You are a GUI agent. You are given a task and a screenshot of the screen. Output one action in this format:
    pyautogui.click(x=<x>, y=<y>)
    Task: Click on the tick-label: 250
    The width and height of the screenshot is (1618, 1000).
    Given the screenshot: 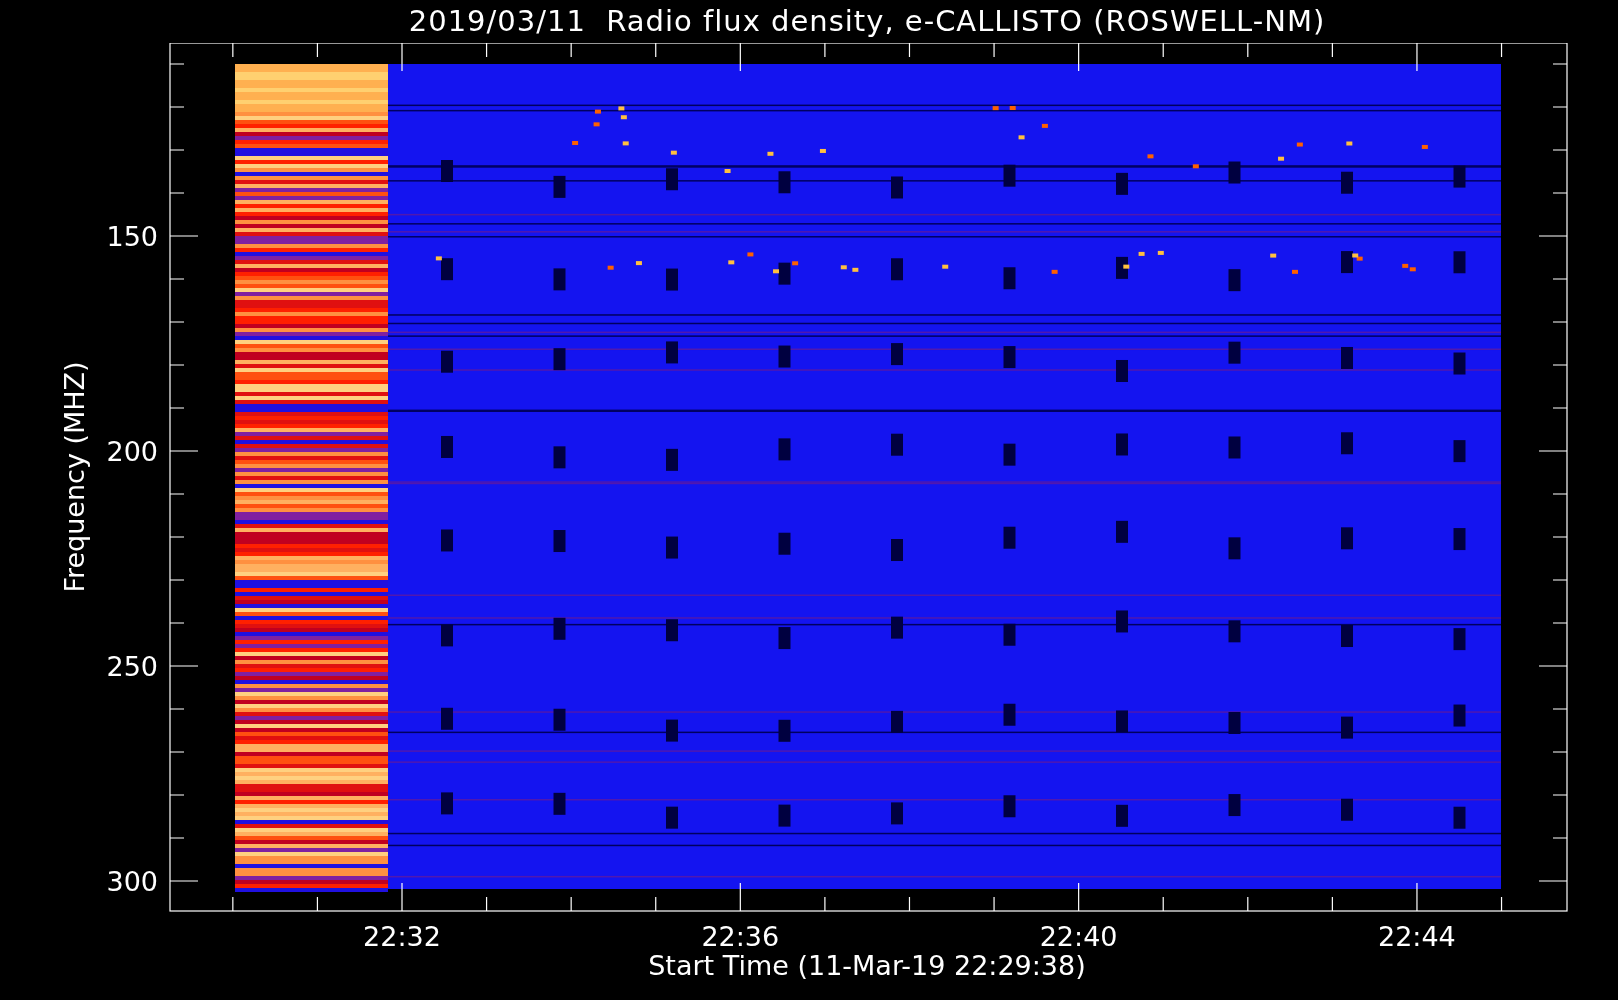 What is the action you would take?
    pyautogui.click(x=132, y=666)
    